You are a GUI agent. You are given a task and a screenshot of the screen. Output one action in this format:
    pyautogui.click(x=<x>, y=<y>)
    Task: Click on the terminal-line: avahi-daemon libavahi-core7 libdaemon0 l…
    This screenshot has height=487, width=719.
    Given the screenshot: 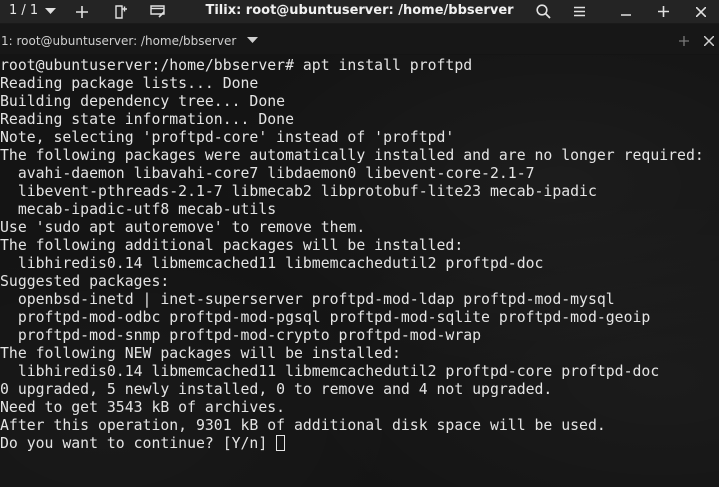 What is the action you would take?
    pyautogui.click(x=267, y=173)
    